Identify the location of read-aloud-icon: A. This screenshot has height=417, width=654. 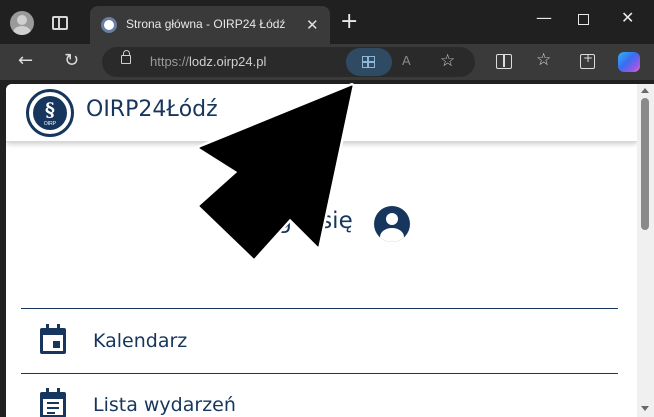
(406, 60).